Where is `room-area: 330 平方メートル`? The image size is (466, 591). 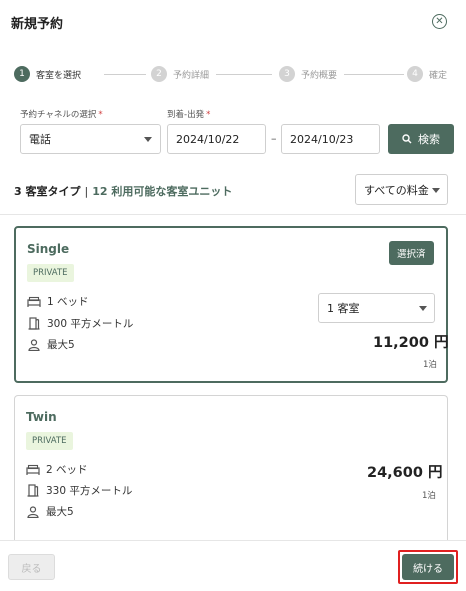
room-area: 330 平方メートル is located at coordinates (79, 490).